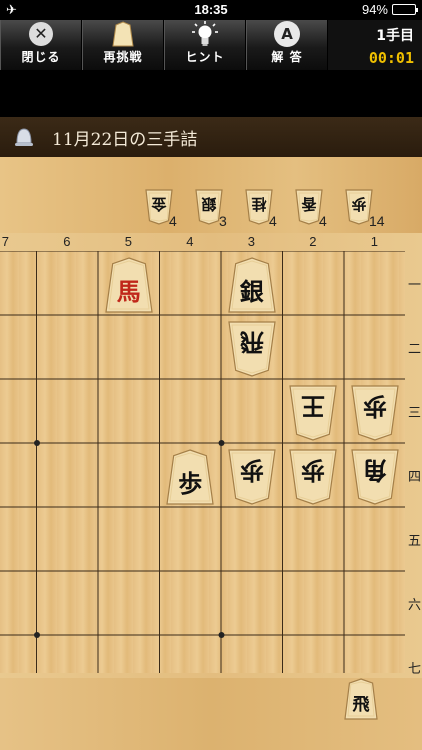  Describe the element at coordinates (123, 34) in the screenshot. I see `piece-icon` at that location.